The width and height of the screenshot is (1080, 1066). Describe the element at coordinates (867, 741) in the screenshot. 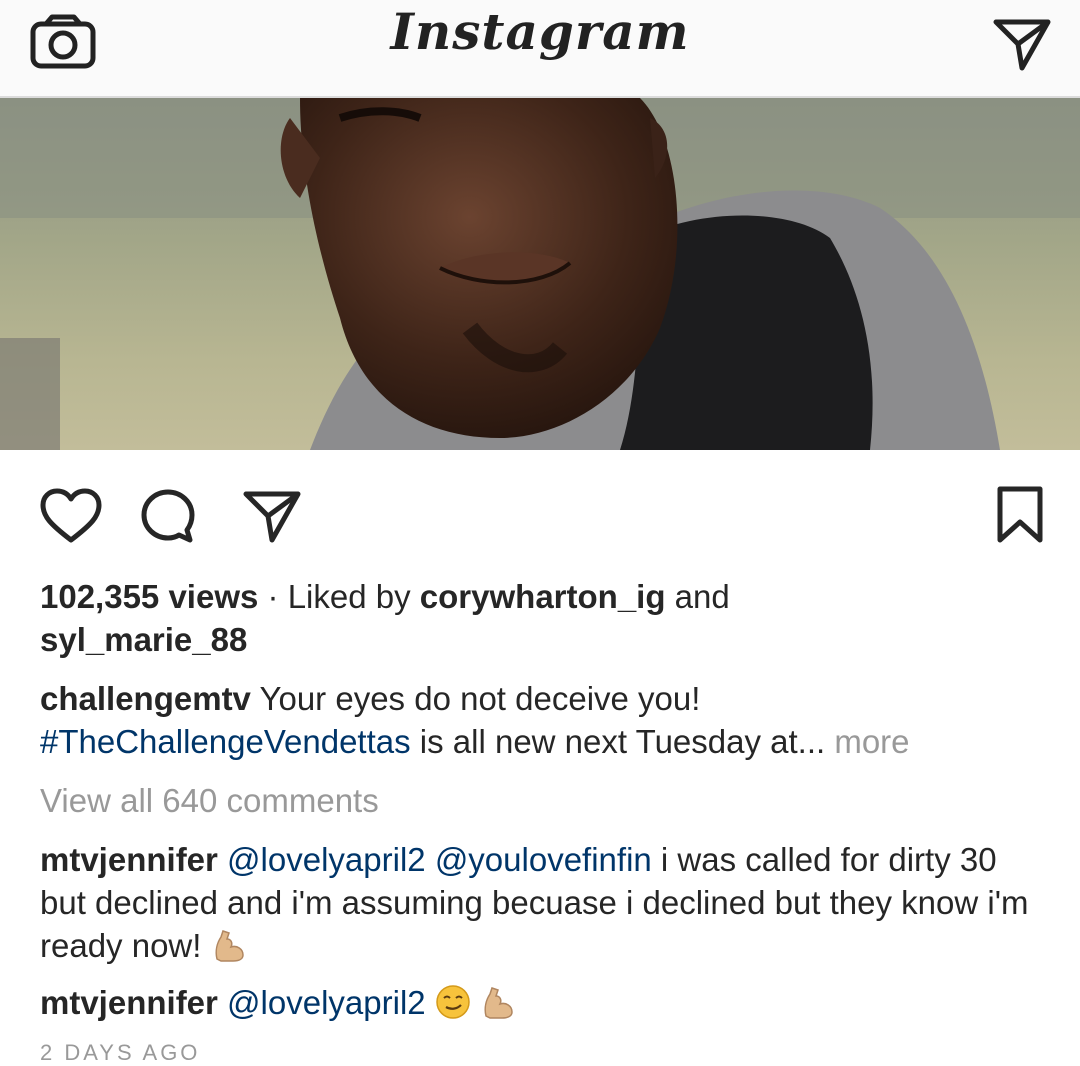

I see `caption-more-link: more` at that location.